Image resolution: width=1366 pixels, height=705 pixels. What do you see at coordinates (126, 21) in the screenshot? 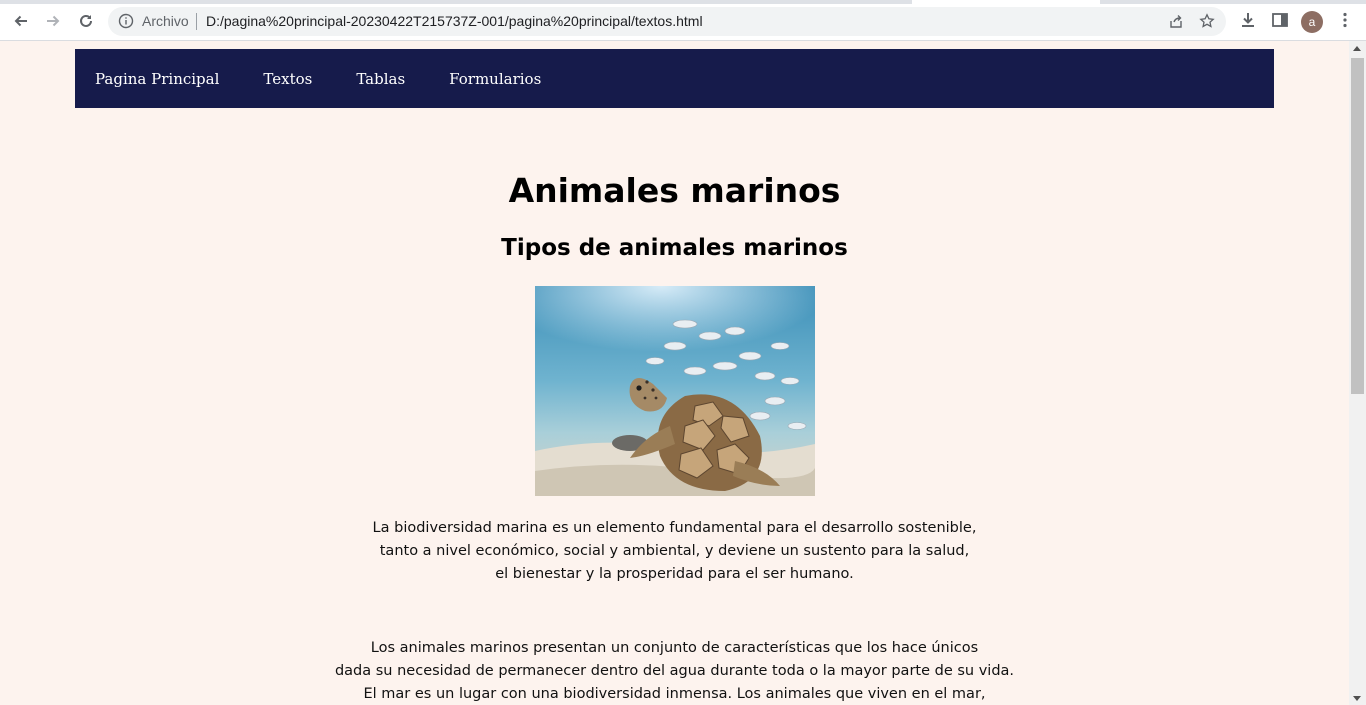
I see `info-icon` at bounding box center [126, 21].